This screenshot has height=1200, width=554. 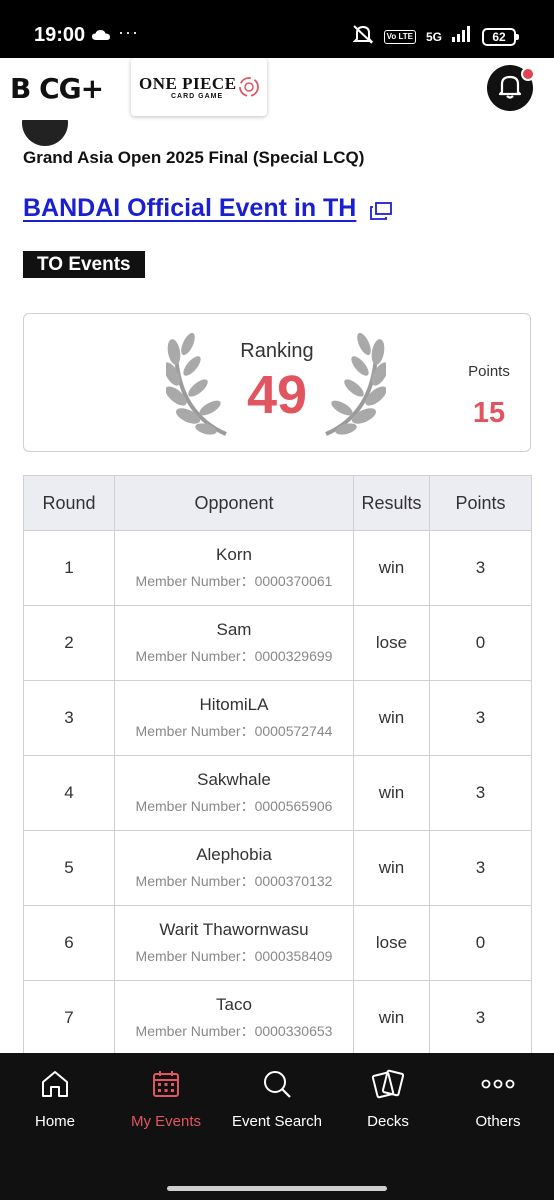 What do you see at coordinates (381, 213) in the screenshot?
I see `external-link-icon` at bounding box center [381, 213].